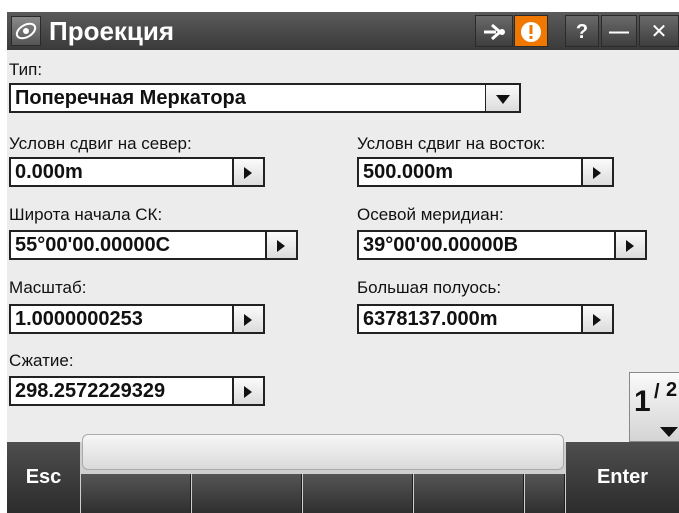 This screenshot has width=679, height=513. Describe the element at coordinates (470, 319) in the screenshot. I see `semi-major-axis-field: 6378137.000m` at that location.